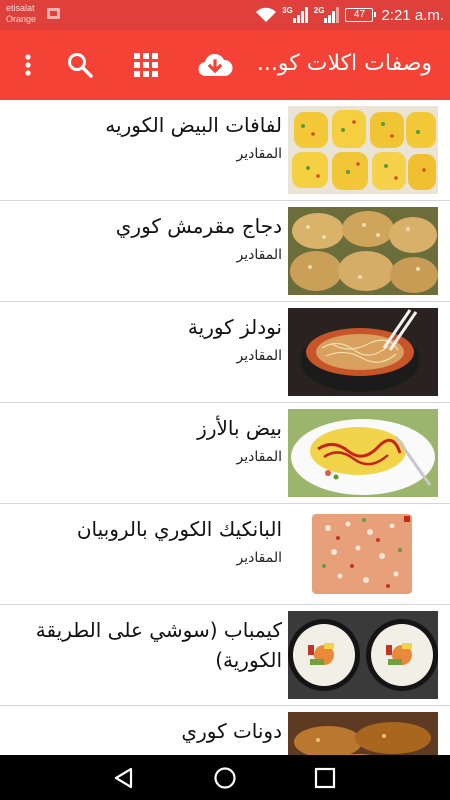 Image resolution: width=450 pixels, height=800 pixels. Describe the element at coordinates (266, 14) in the screenshot. I see `wifi-icon` at that location.